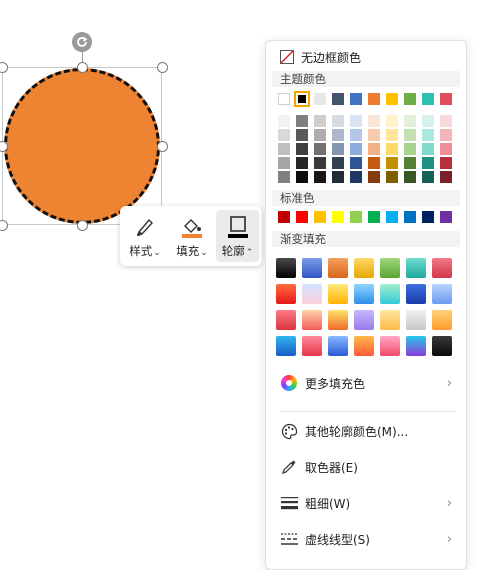  What do you see at coordinates (145, 236) in the screenshot?
I see `style-button: 样式⌄` at bounding box center [145, 236].